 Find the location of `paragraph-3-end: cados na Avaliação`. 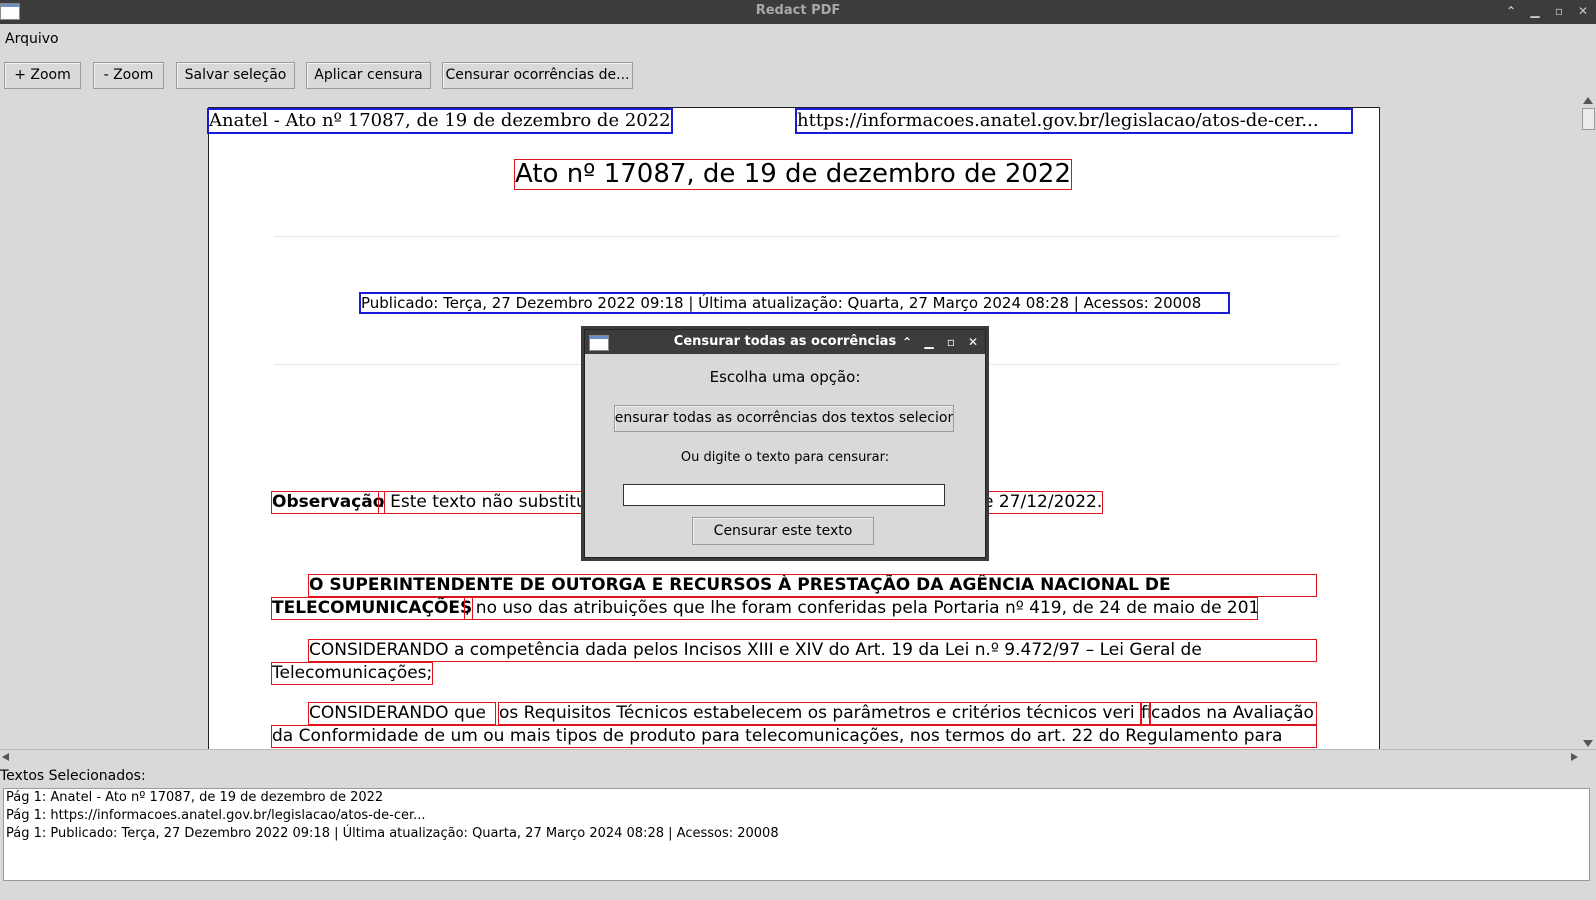

paragraph-3-end: cados na Avaliação is located at coordinates (1233, 713).